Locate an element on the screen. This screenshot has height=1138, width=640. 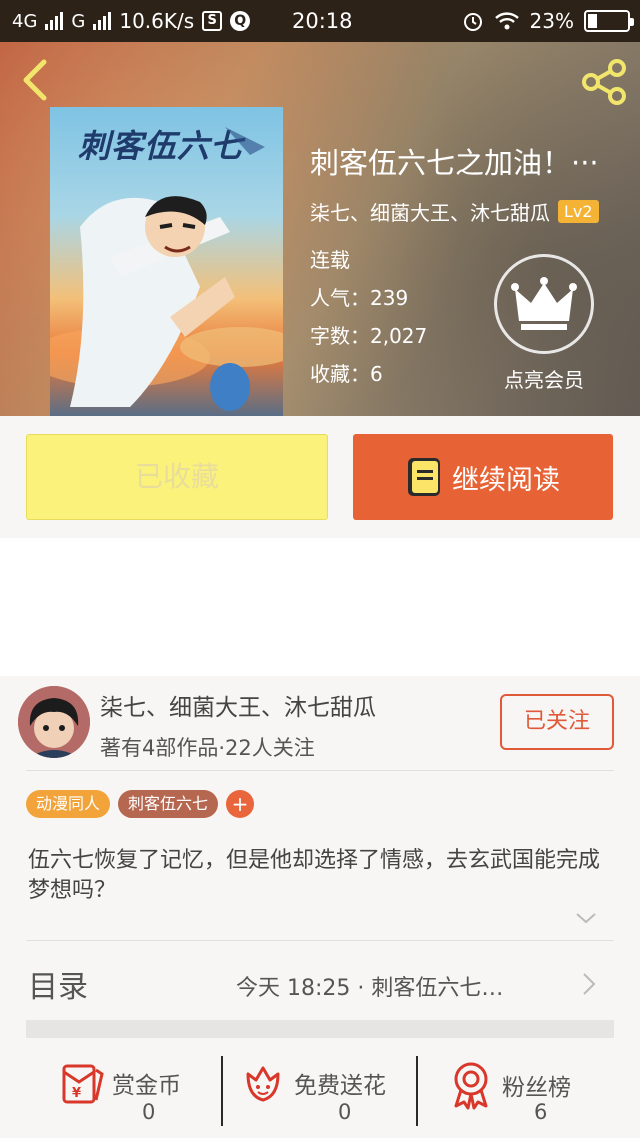
blank-area is located at coordinates (320, 607).